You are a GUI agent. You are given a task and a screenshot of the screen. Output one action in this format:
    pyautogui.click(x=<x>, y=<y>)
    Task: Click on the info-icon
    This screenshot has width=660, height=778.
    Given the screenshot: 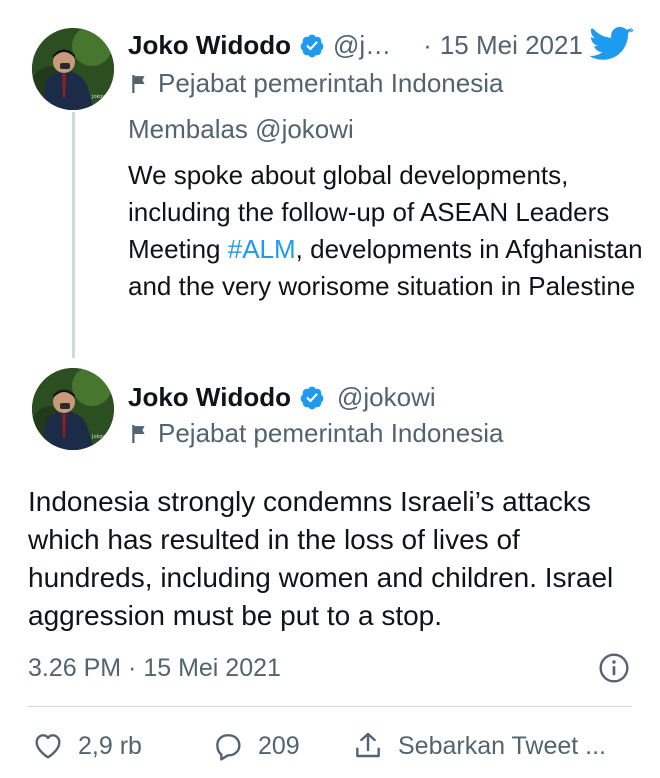 What is the action you would take?
    pyautogui.click(x=614, y=668)
    